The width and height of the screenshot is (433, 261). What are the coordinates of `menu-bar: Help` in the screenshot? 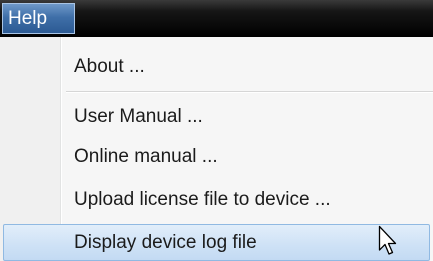 It's located at (216, 18).